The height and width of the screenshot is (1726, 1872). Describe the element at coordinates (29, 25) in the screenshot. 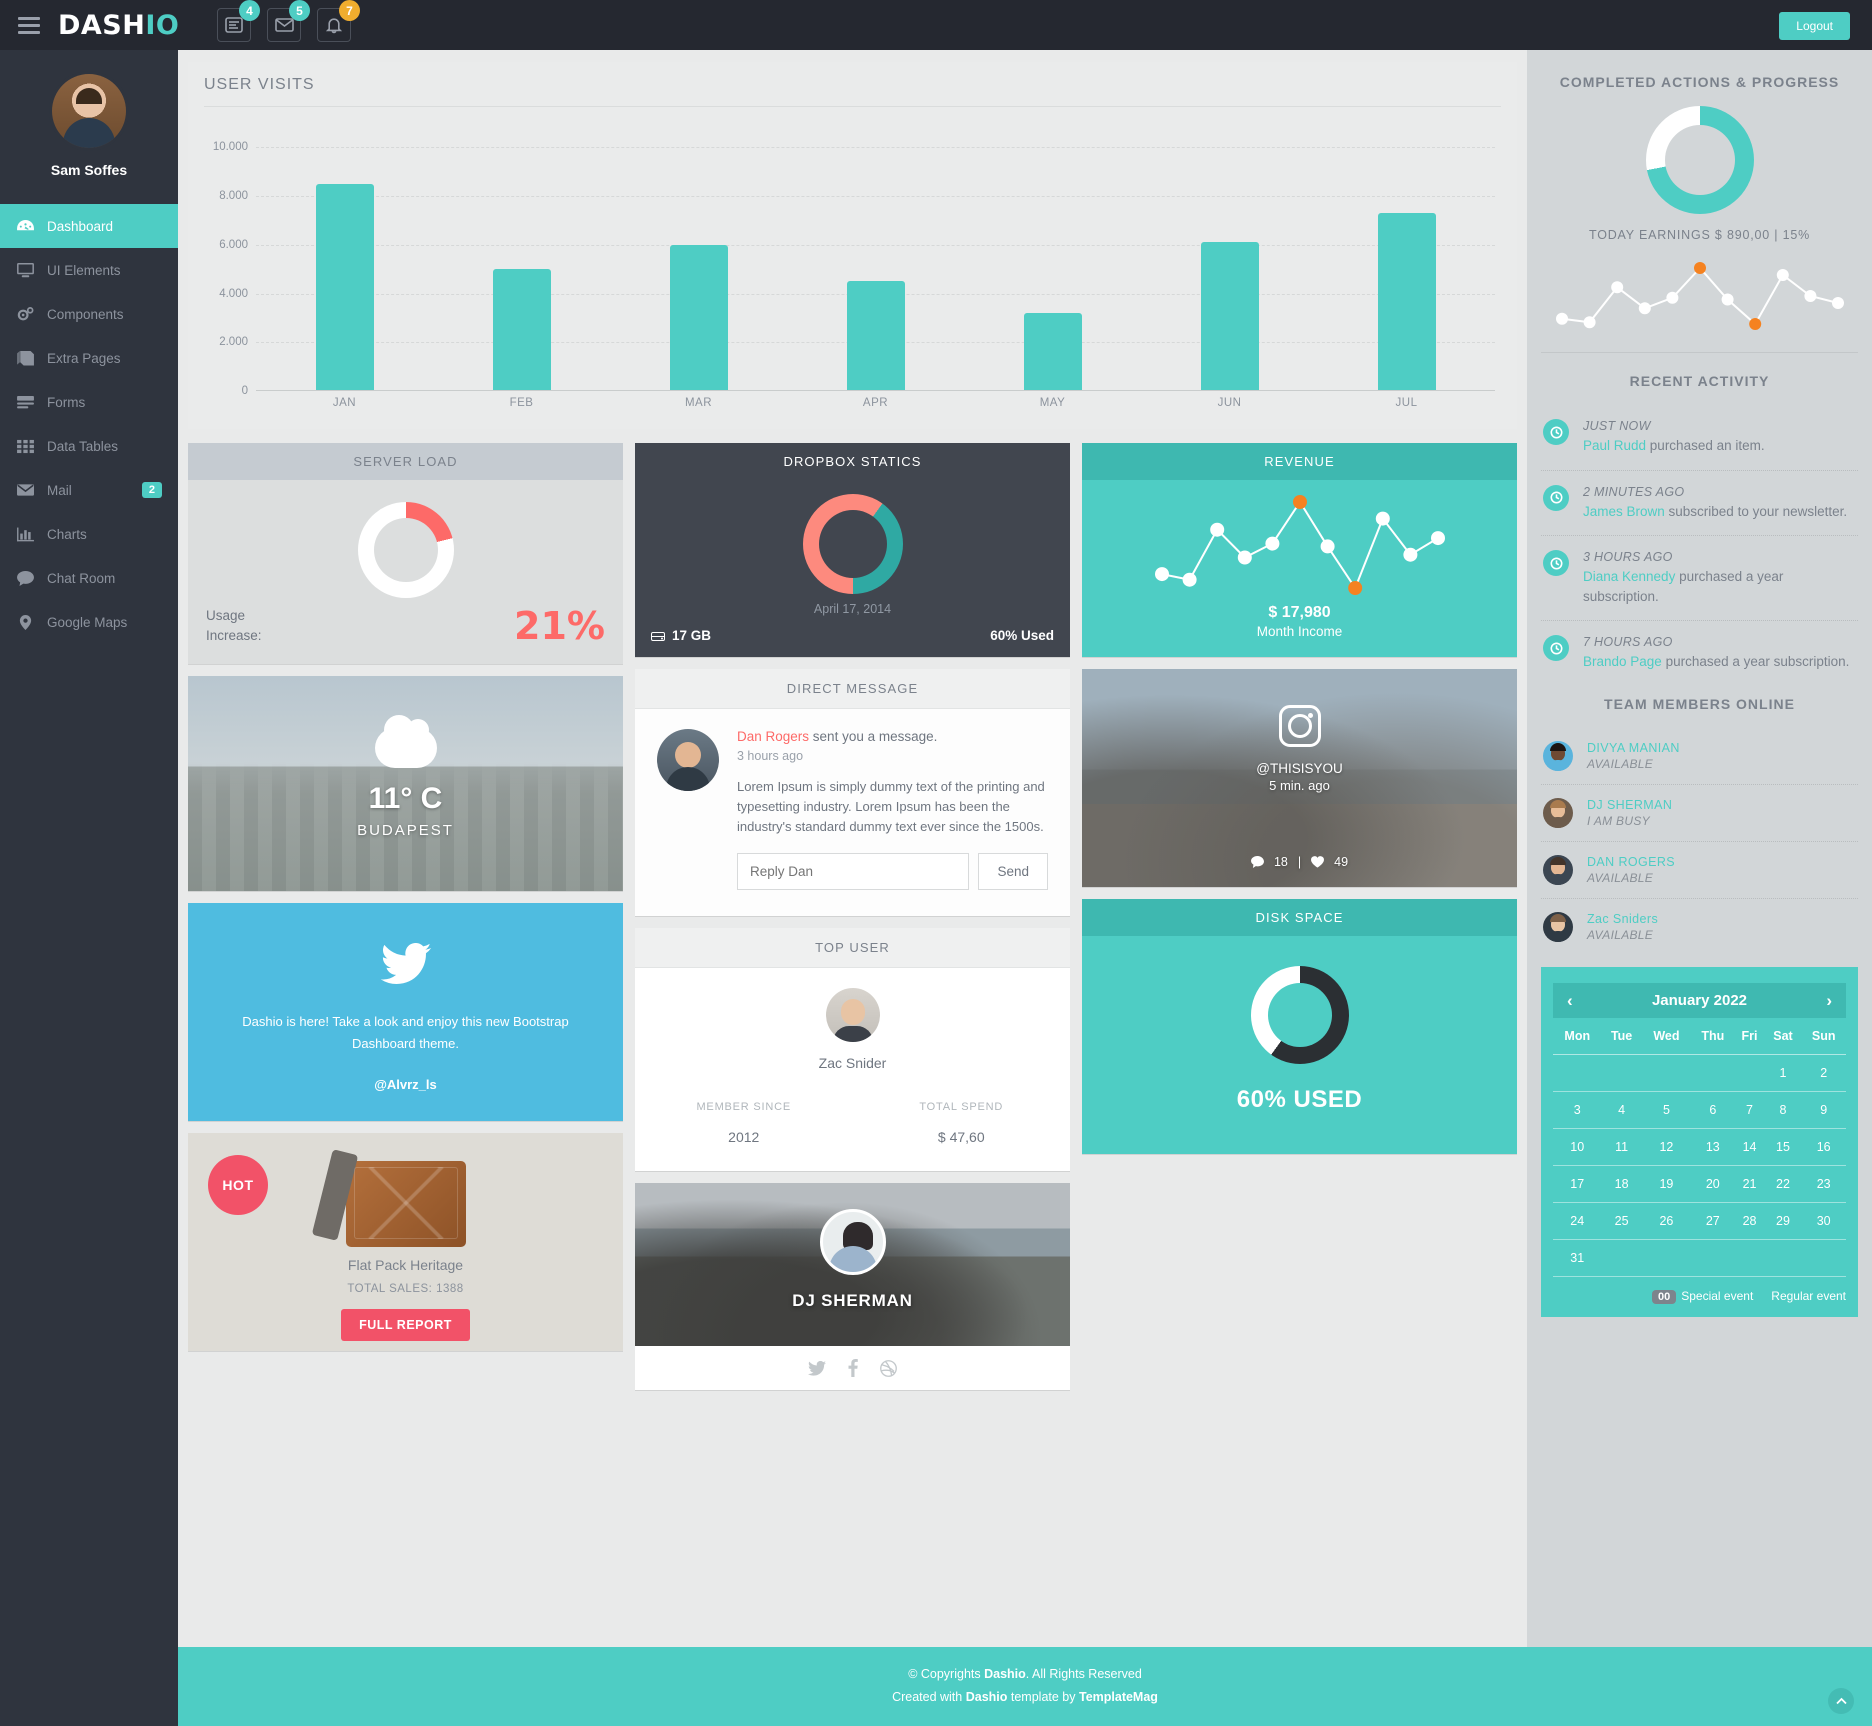

I see `menu-toggle-icon` at that location.